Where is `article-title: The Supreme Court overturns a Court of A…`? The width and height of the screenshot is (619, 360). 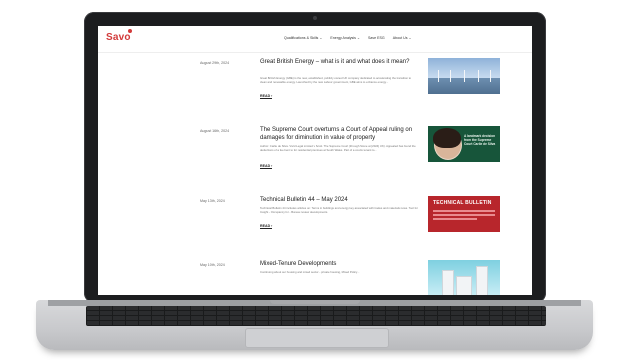
article-title: The Supreme Court overturns a Court of A… is located at coordinates (340, 134).